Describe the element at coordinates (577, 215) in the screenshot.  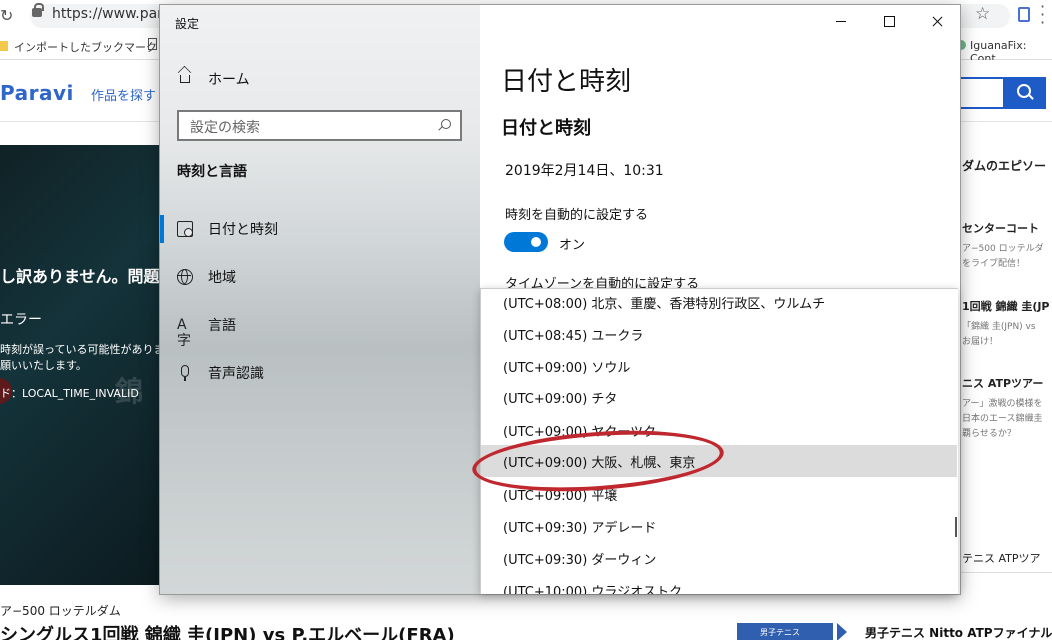
I see `auto-time-label: 時刻を自動的に設定する` at that location.